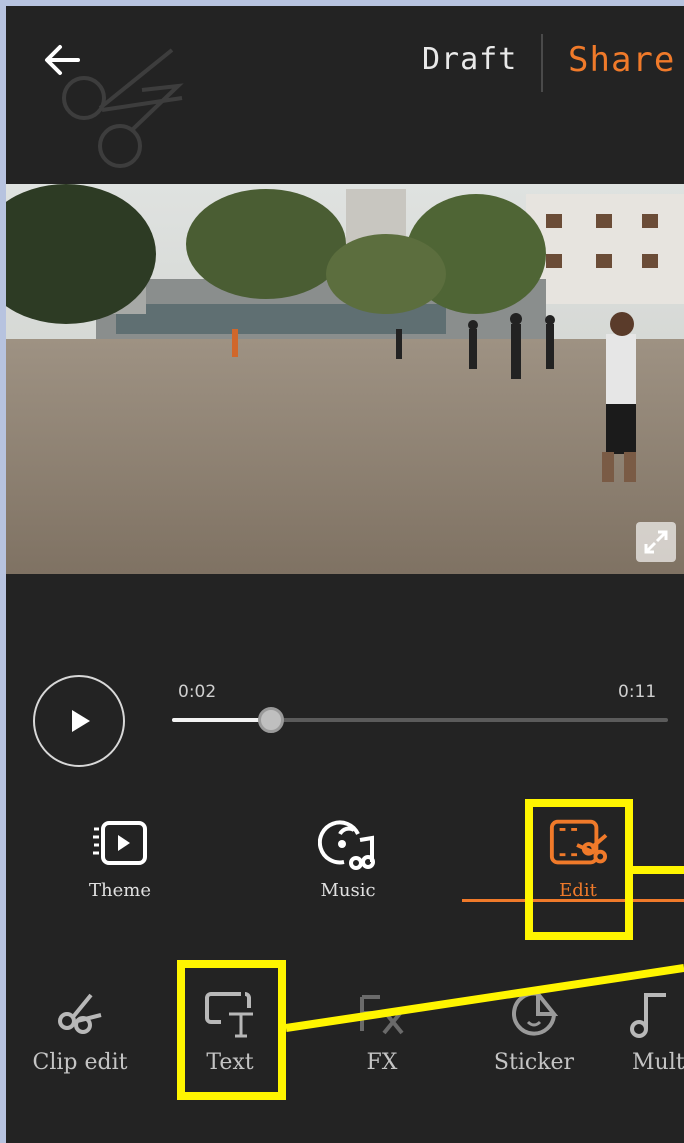 This screenshot has width=684, height=1143. I want to click on tool-sticker-label: Sticker, so click(534, 1062).